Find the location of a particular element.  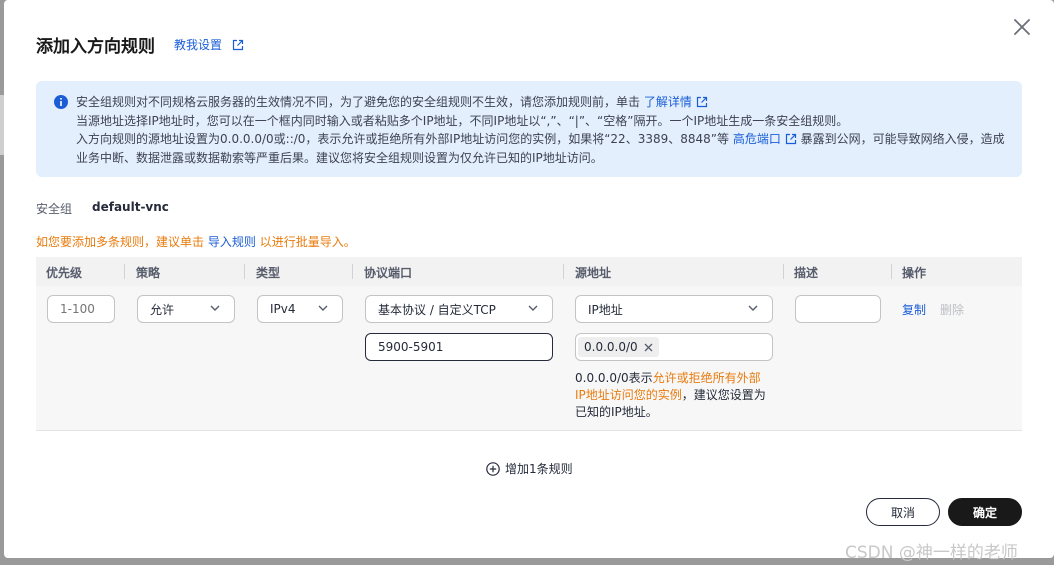

security-group-value: default-vnc is located at coordinates (130, 207).